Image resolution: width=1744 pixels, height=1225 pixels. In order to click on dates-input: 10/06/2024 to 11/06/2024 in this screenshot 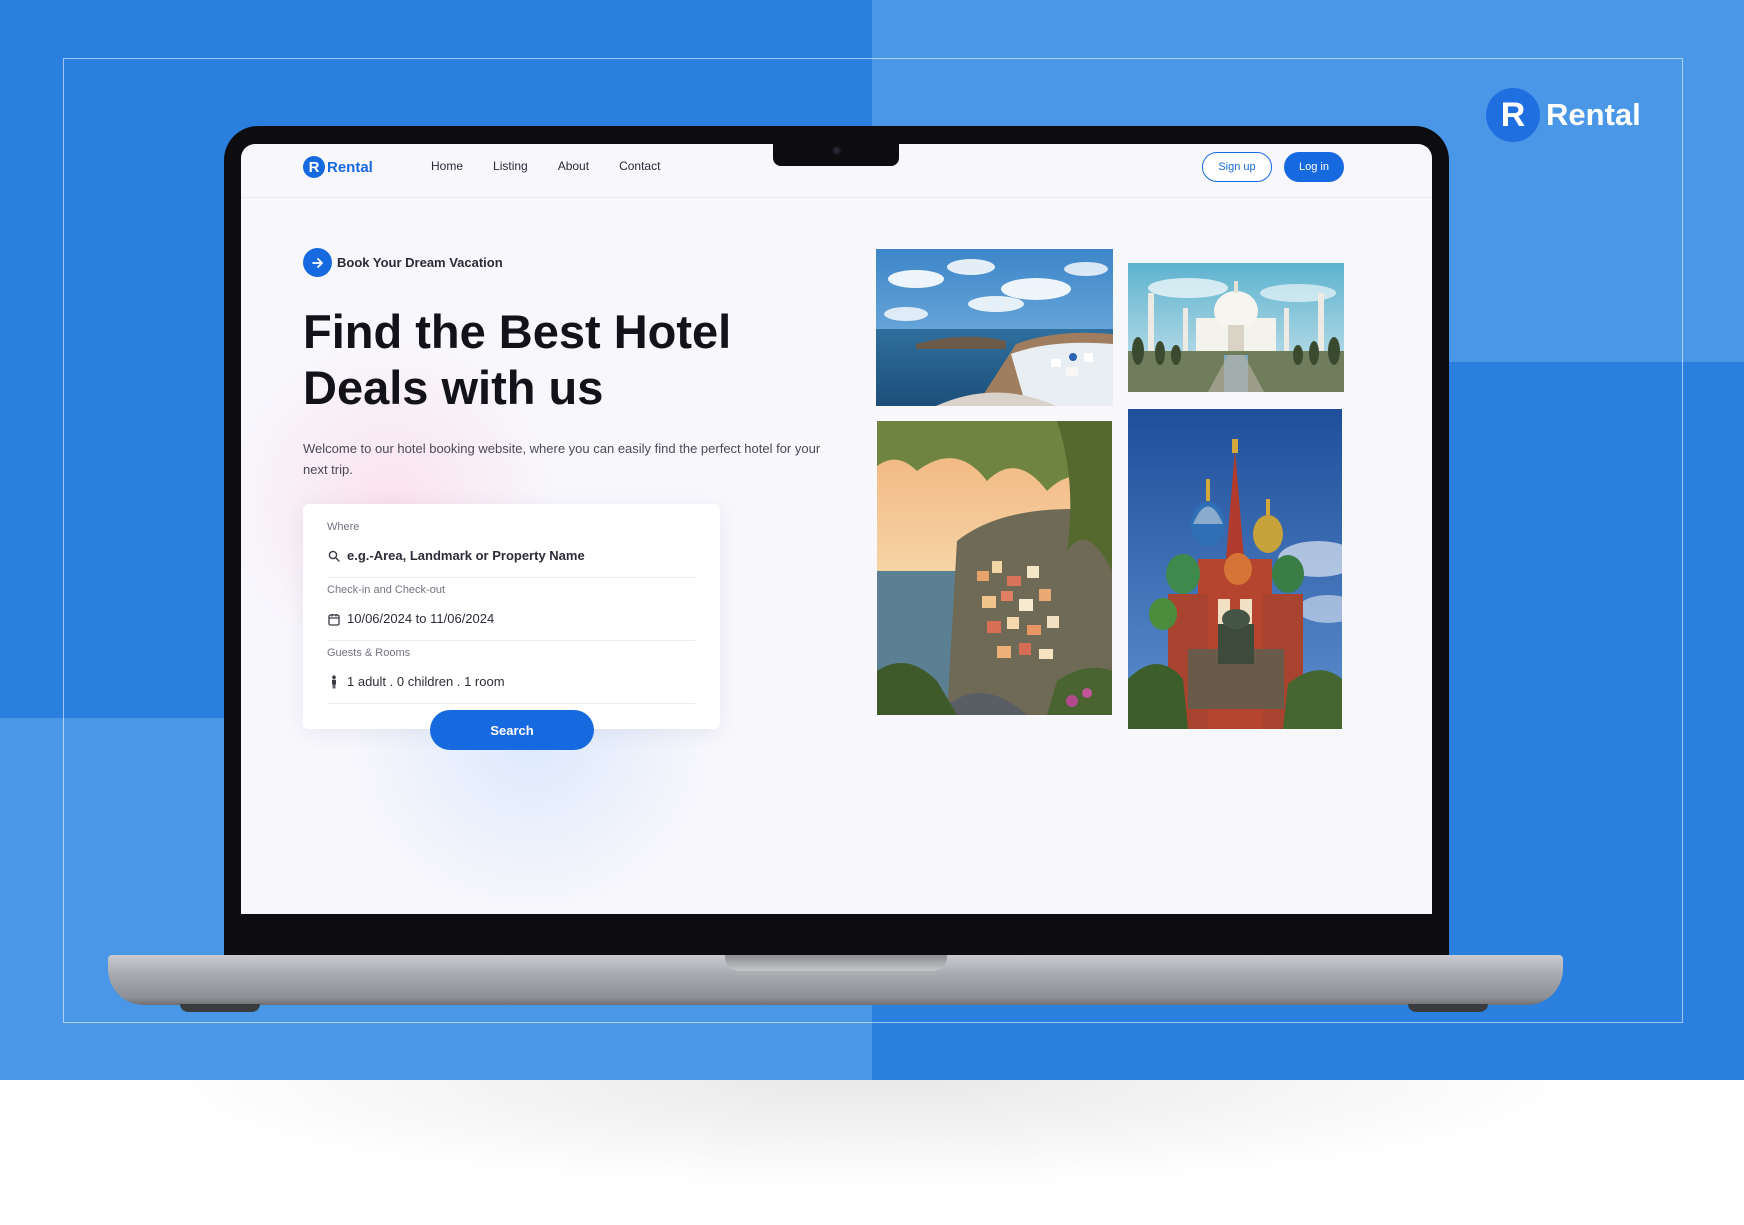, I will do `click(420, 618)`.